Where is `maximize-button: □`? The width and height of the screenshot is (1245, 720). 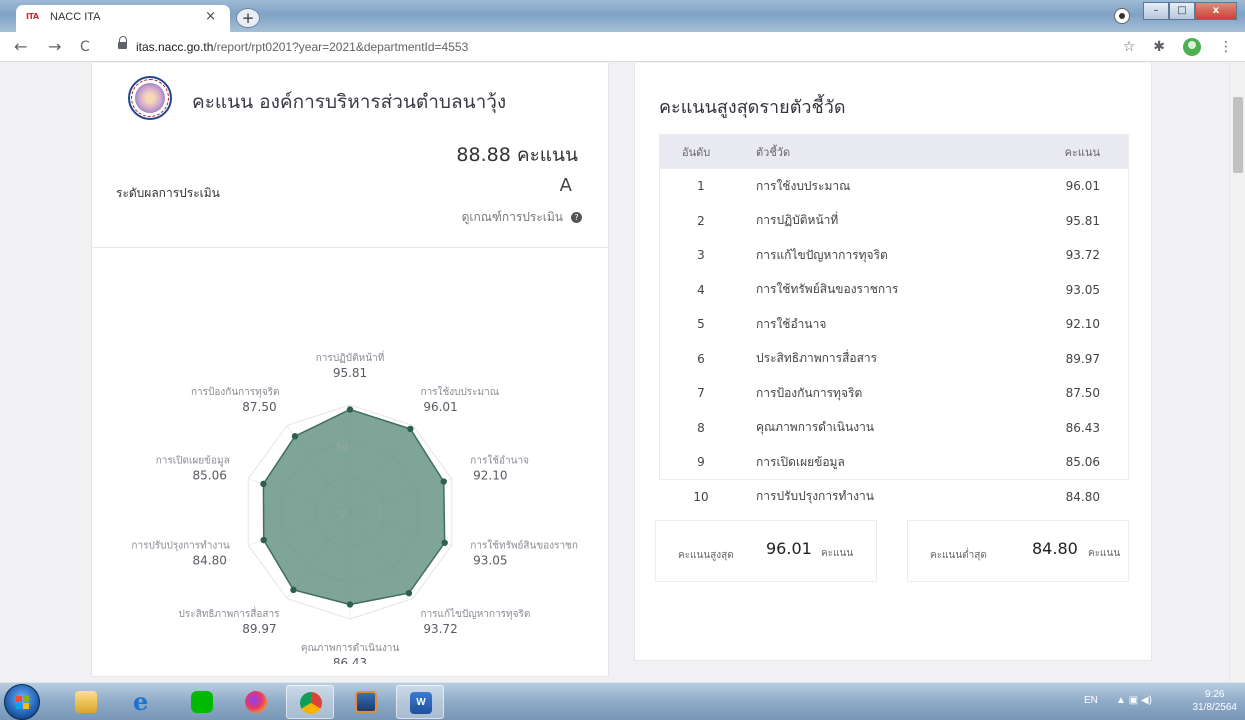 maximize-button: □ is located at coordinates (1182, 11).